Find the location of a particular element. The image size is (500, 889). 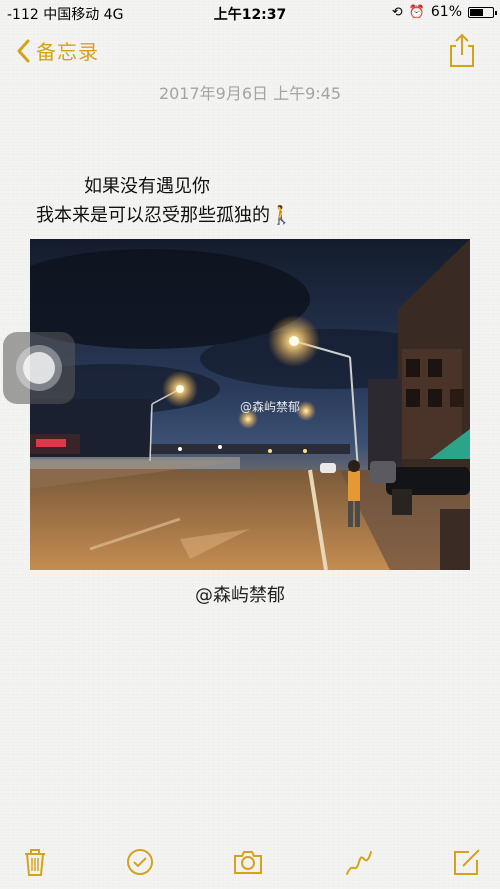

compose-button is located at coordinates (467, 862).